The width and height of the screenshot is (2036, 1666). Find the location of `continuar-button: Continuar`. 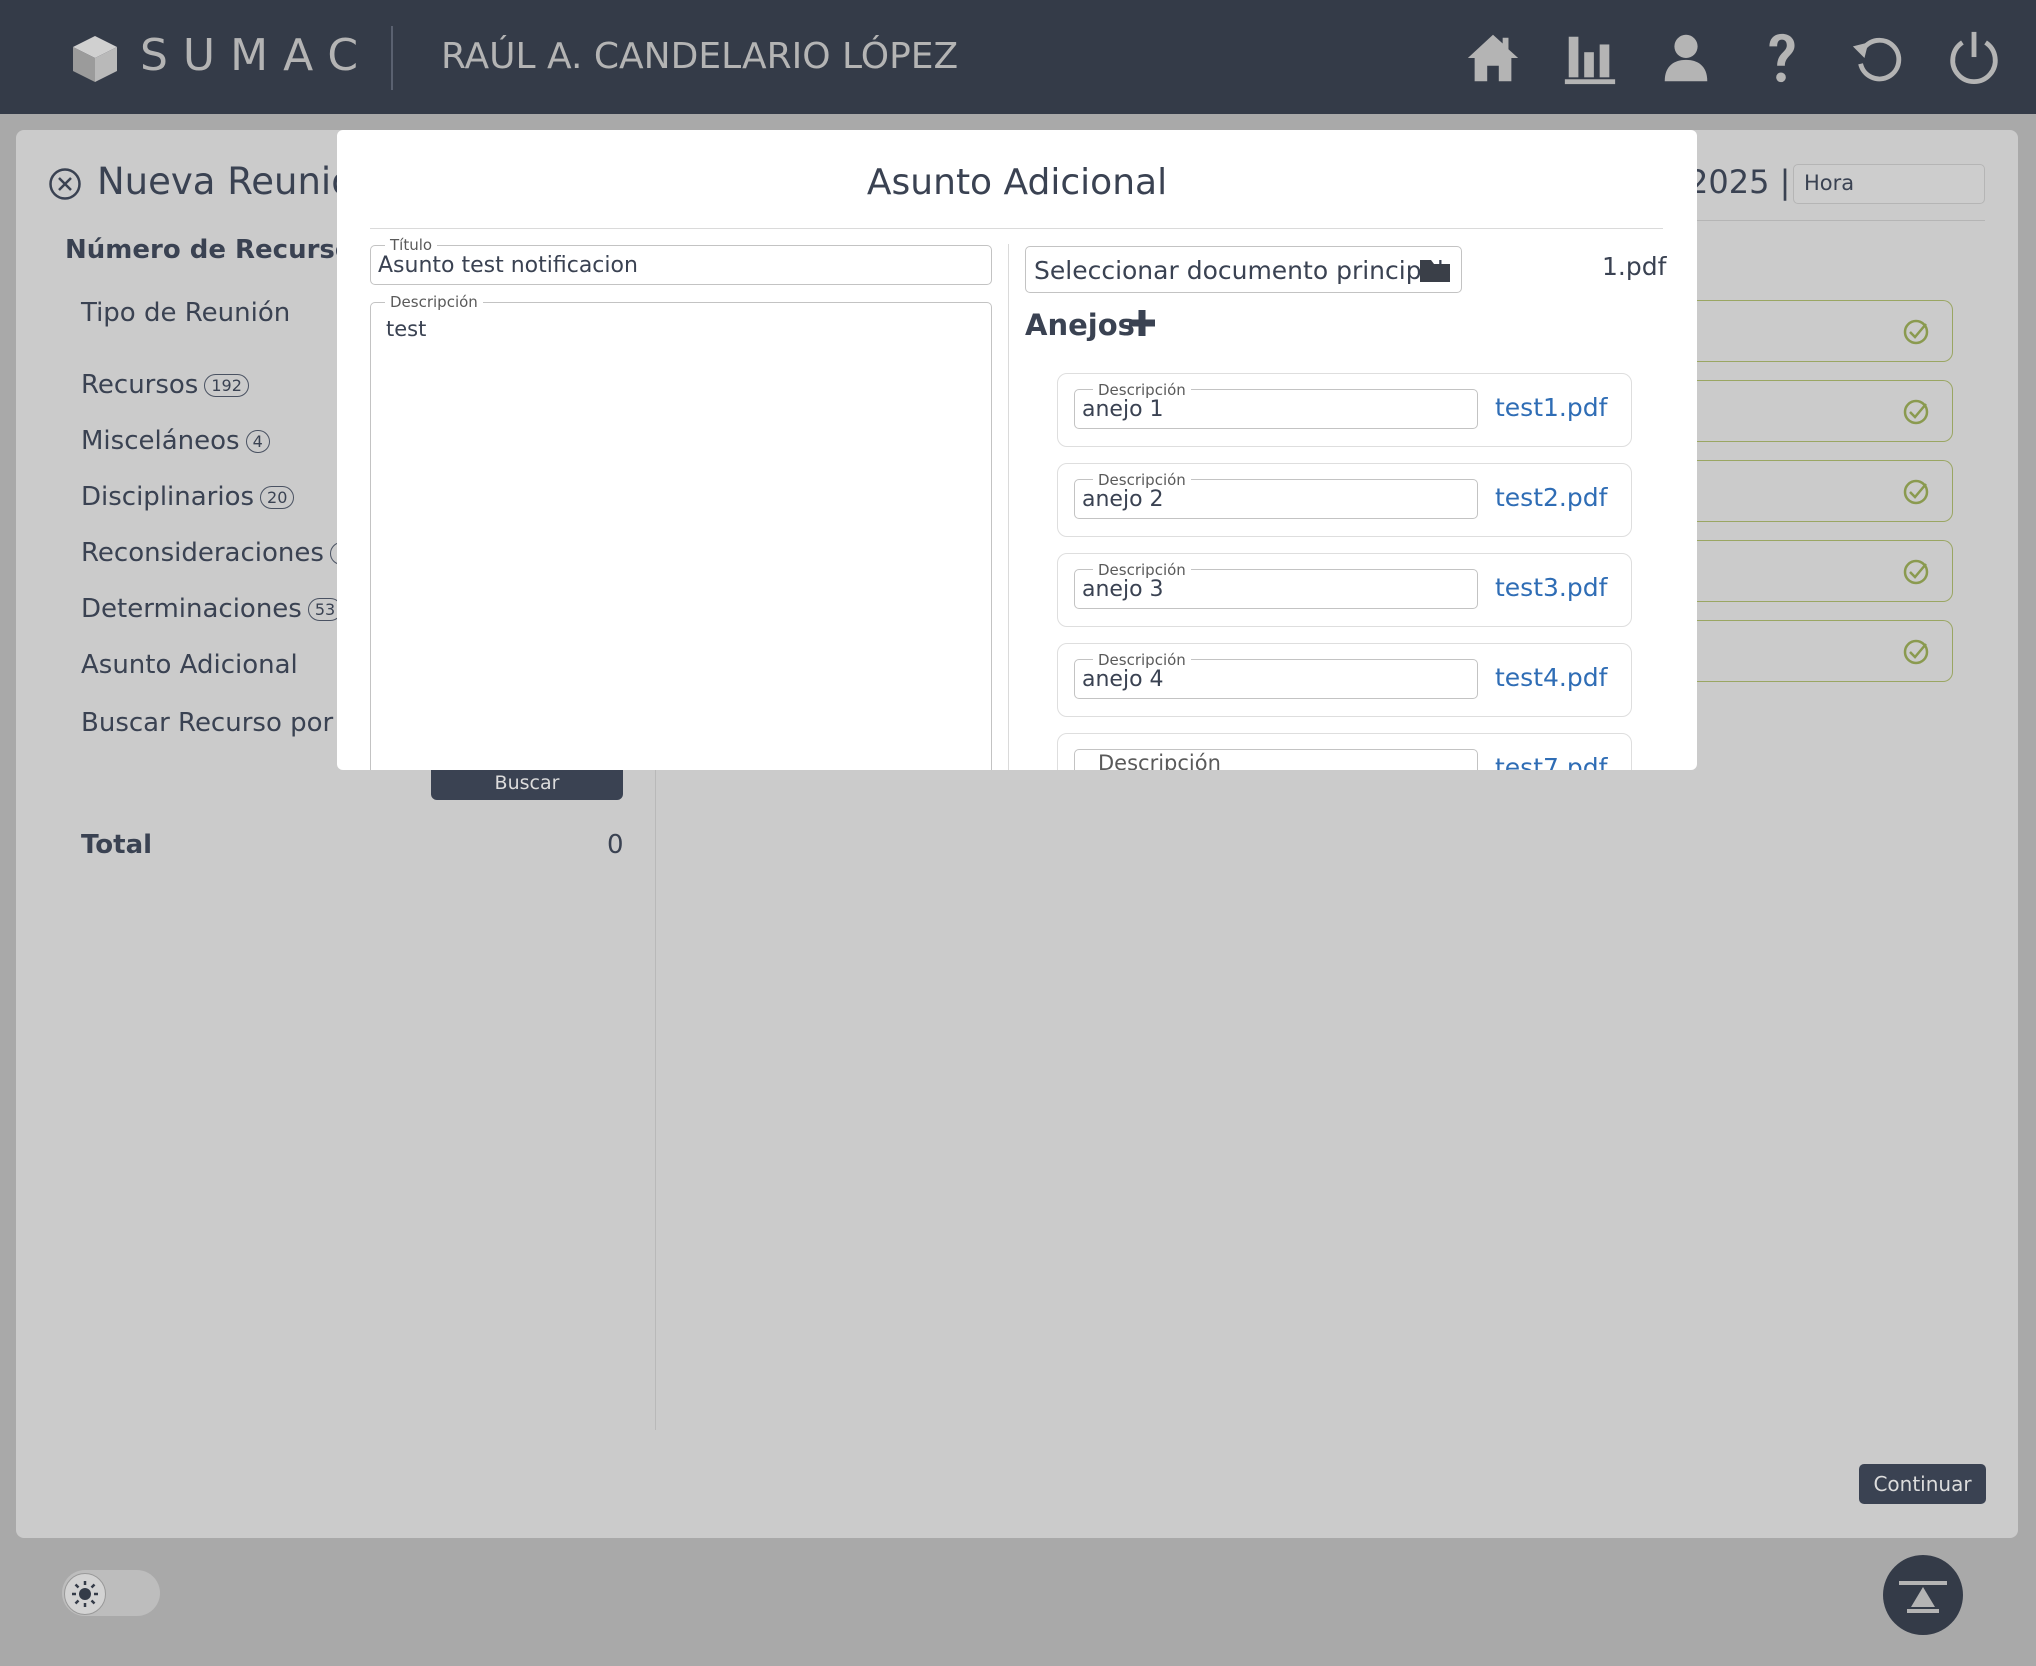

continuar-button: Continuar is located at coordinates (1922, 1484).